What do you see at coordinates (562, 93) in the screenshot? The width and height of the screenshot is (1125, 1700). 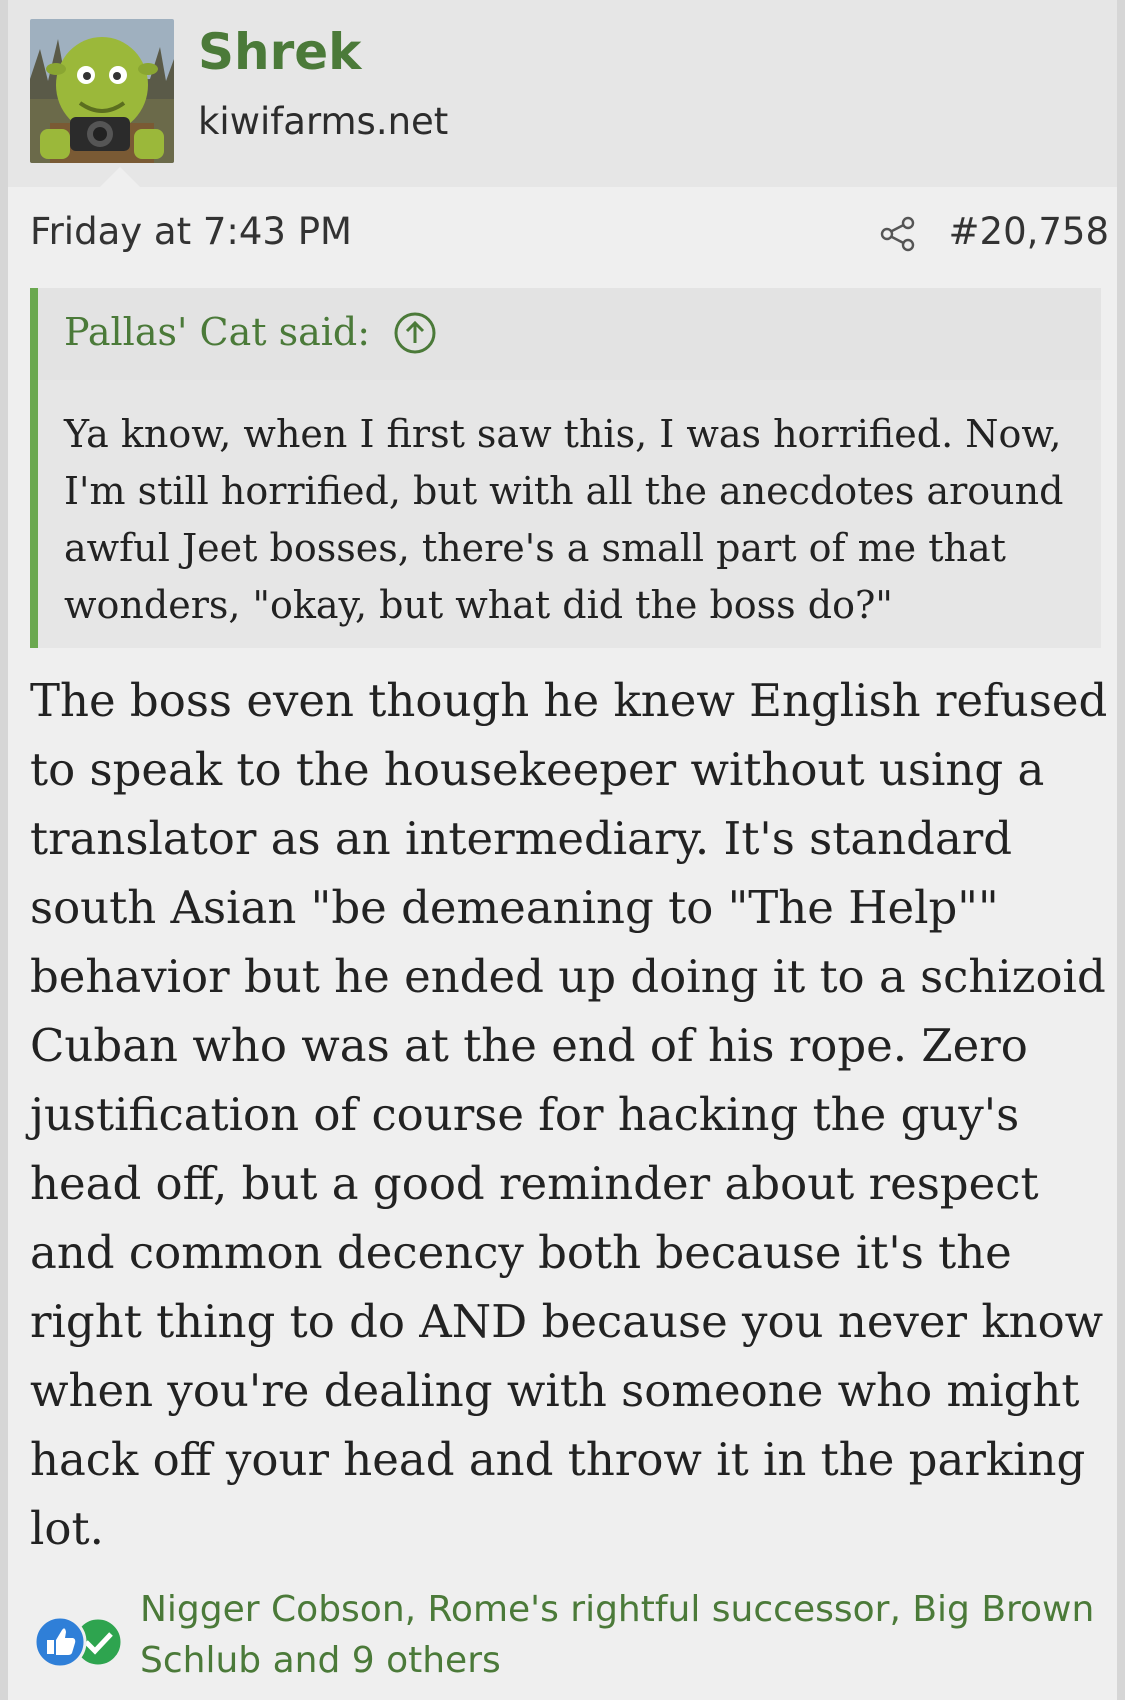 I see `post-header: Shrek kiwifarms.net` at bounding box center [562, 93].